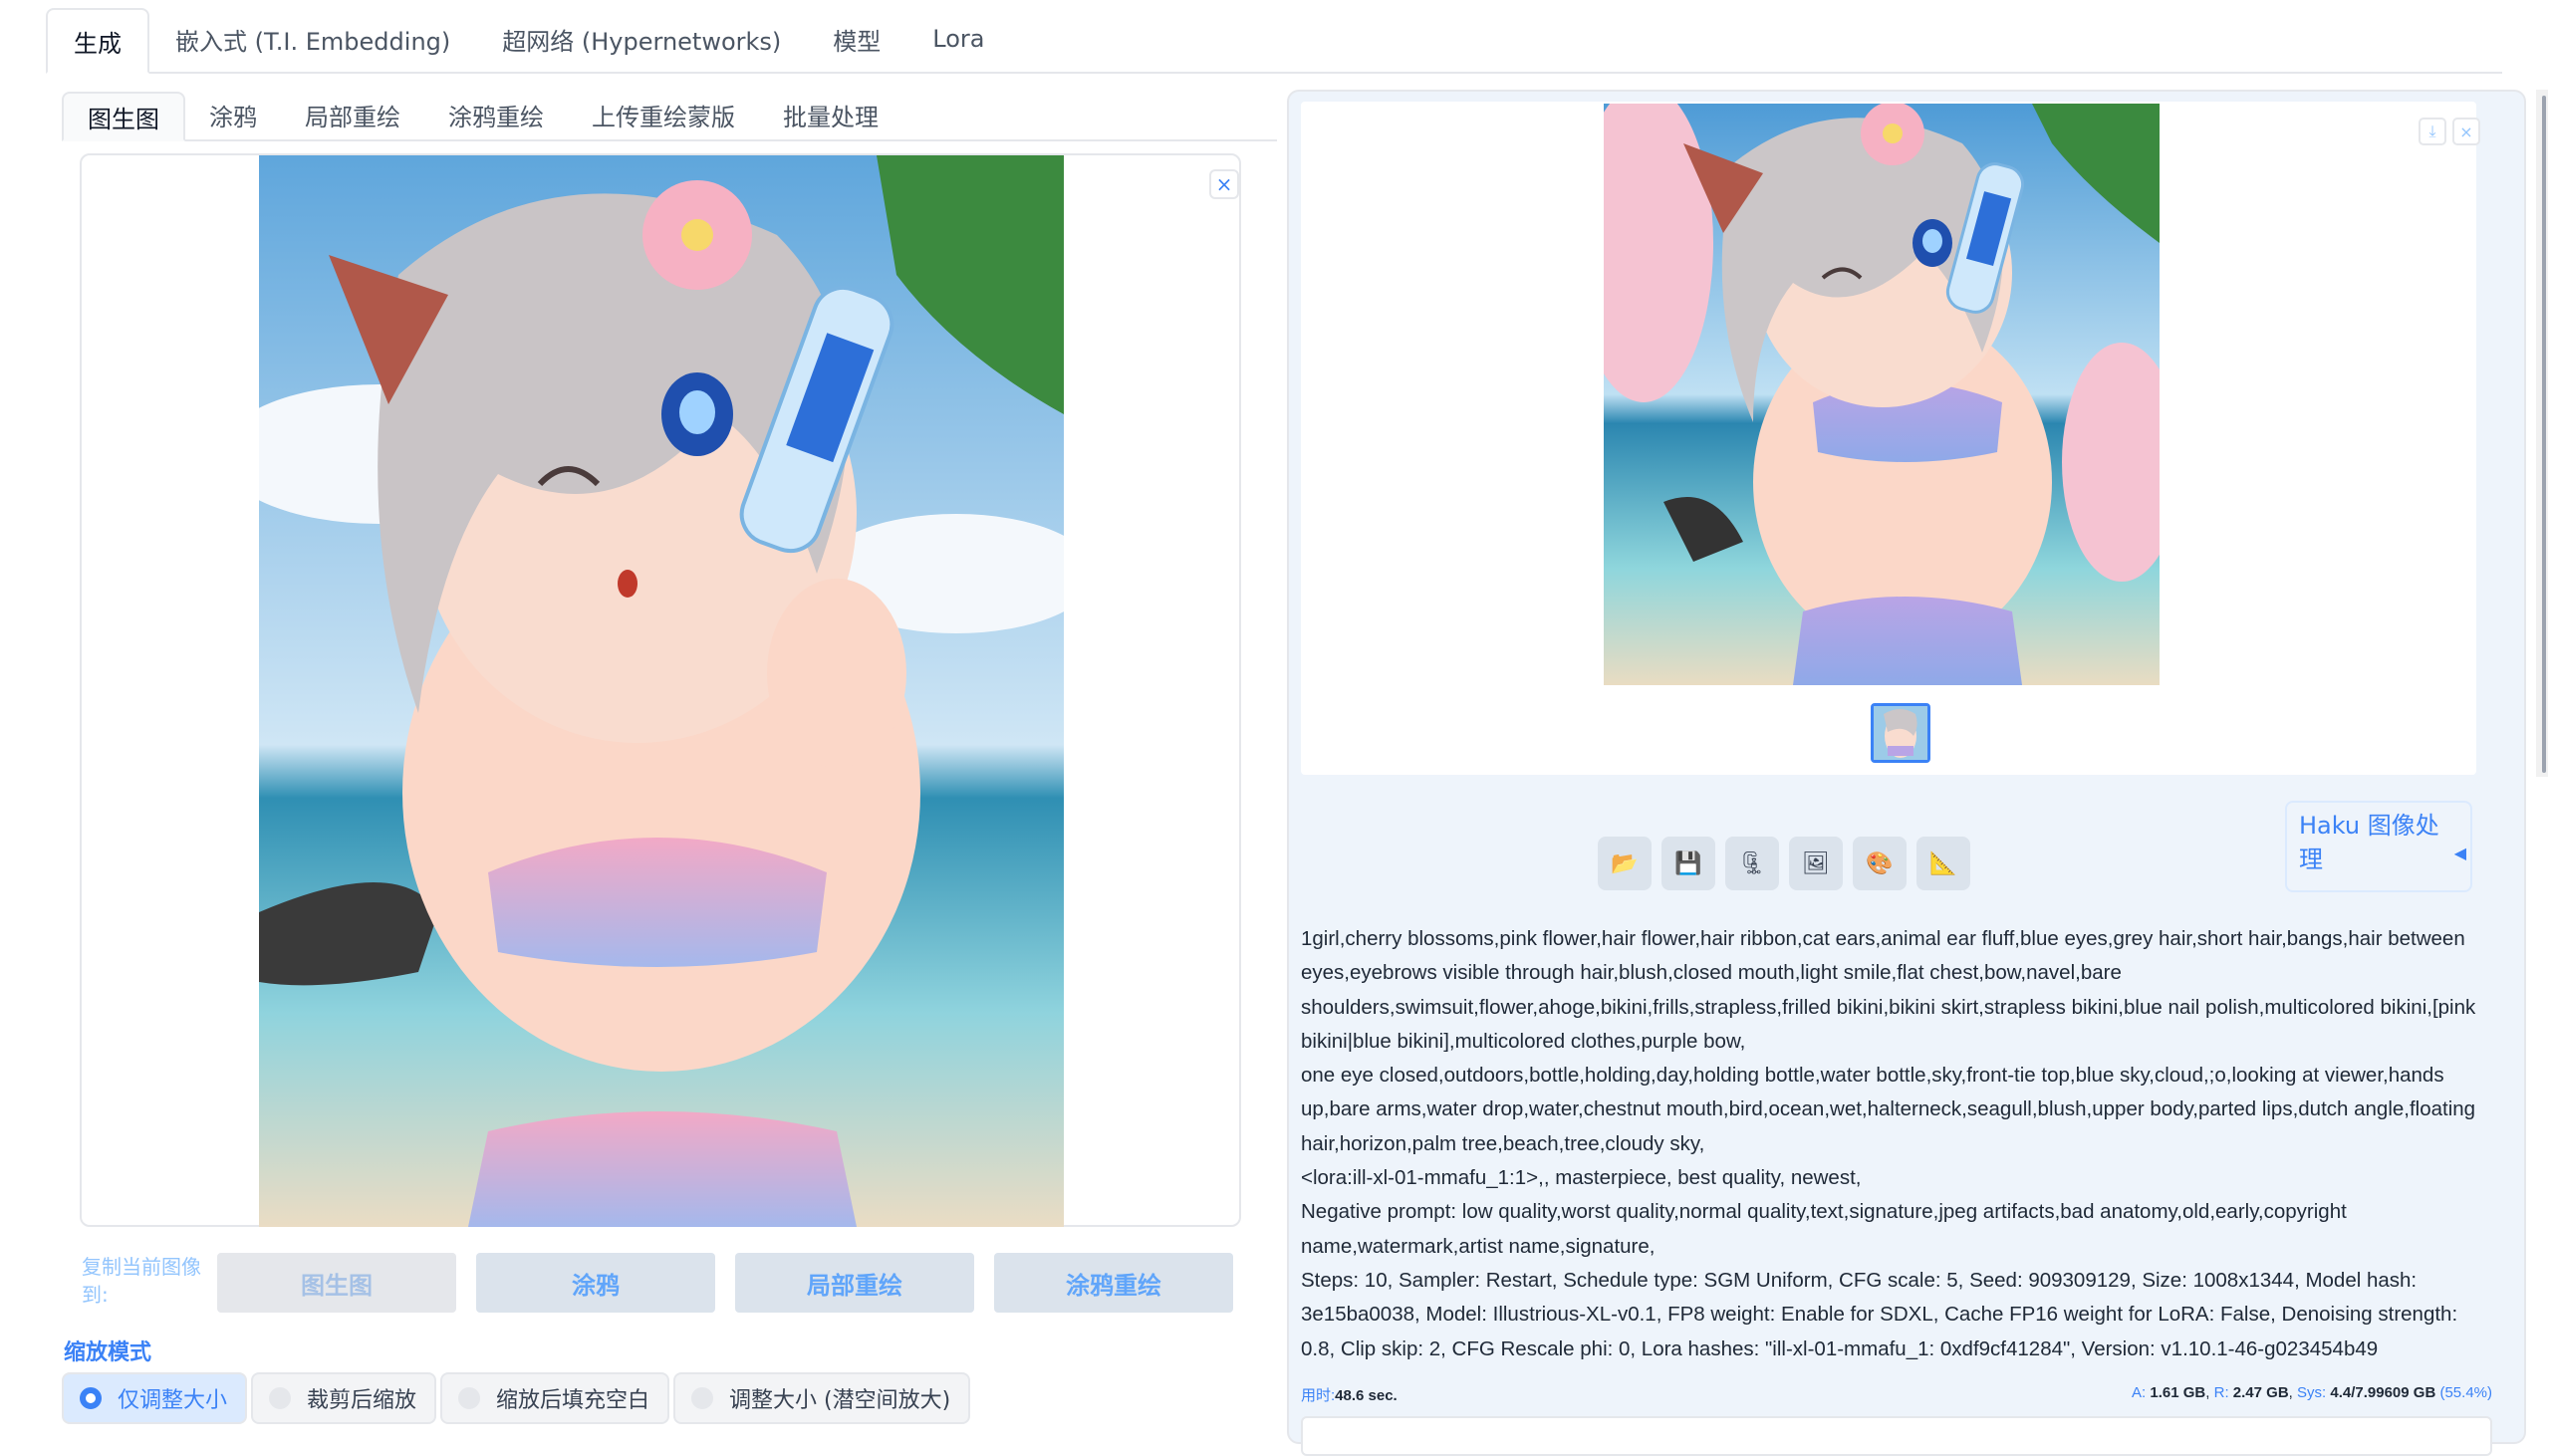 This screenshot has height=1456, width=2550. I want to click on sys-percent: (55.4%), so click(2465, 1392).